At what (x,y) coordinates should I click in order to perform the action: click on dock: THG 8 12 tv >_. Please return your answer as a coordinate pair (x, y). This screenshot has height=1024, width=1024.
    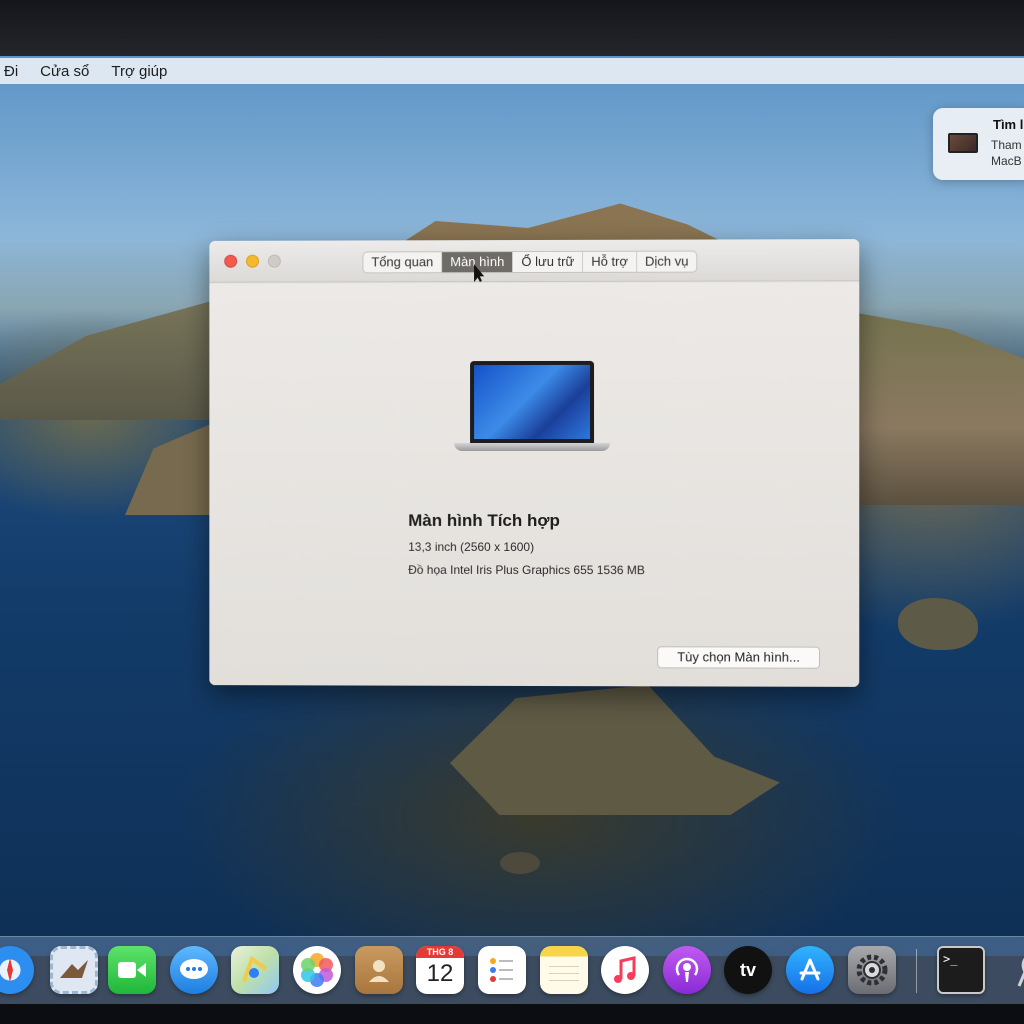
    Looking at the image, I should click on (512, 970).